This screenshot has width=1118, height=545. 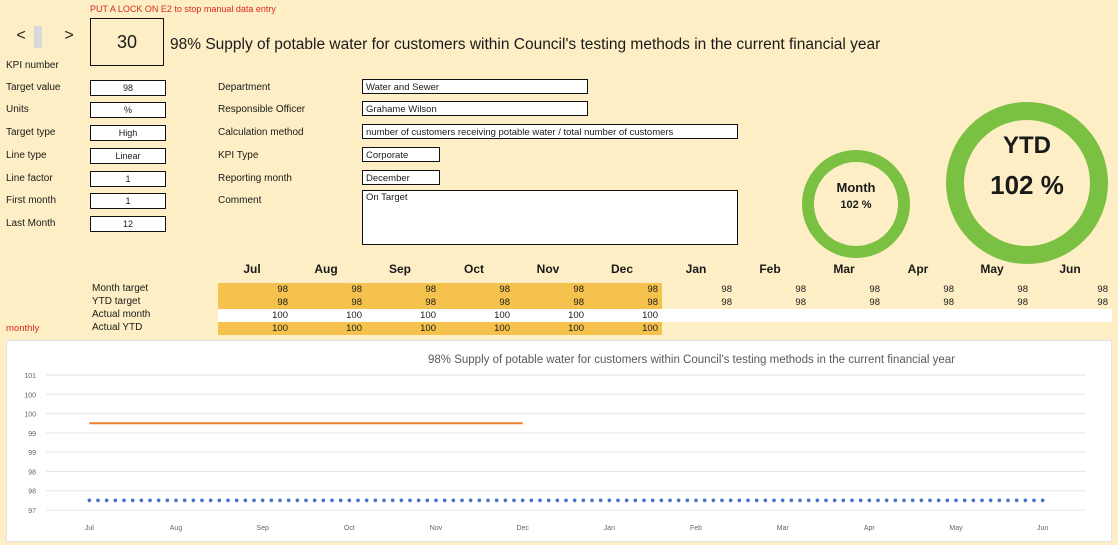 I want to click on last-month-field: 12, so click(x=128, y=224).